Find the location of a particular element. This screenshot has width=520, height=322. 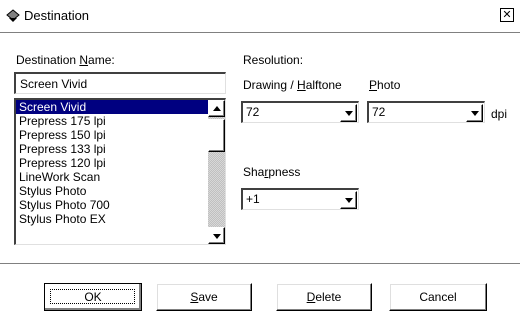

ok-button: OK is located at coordinates (93, 297).